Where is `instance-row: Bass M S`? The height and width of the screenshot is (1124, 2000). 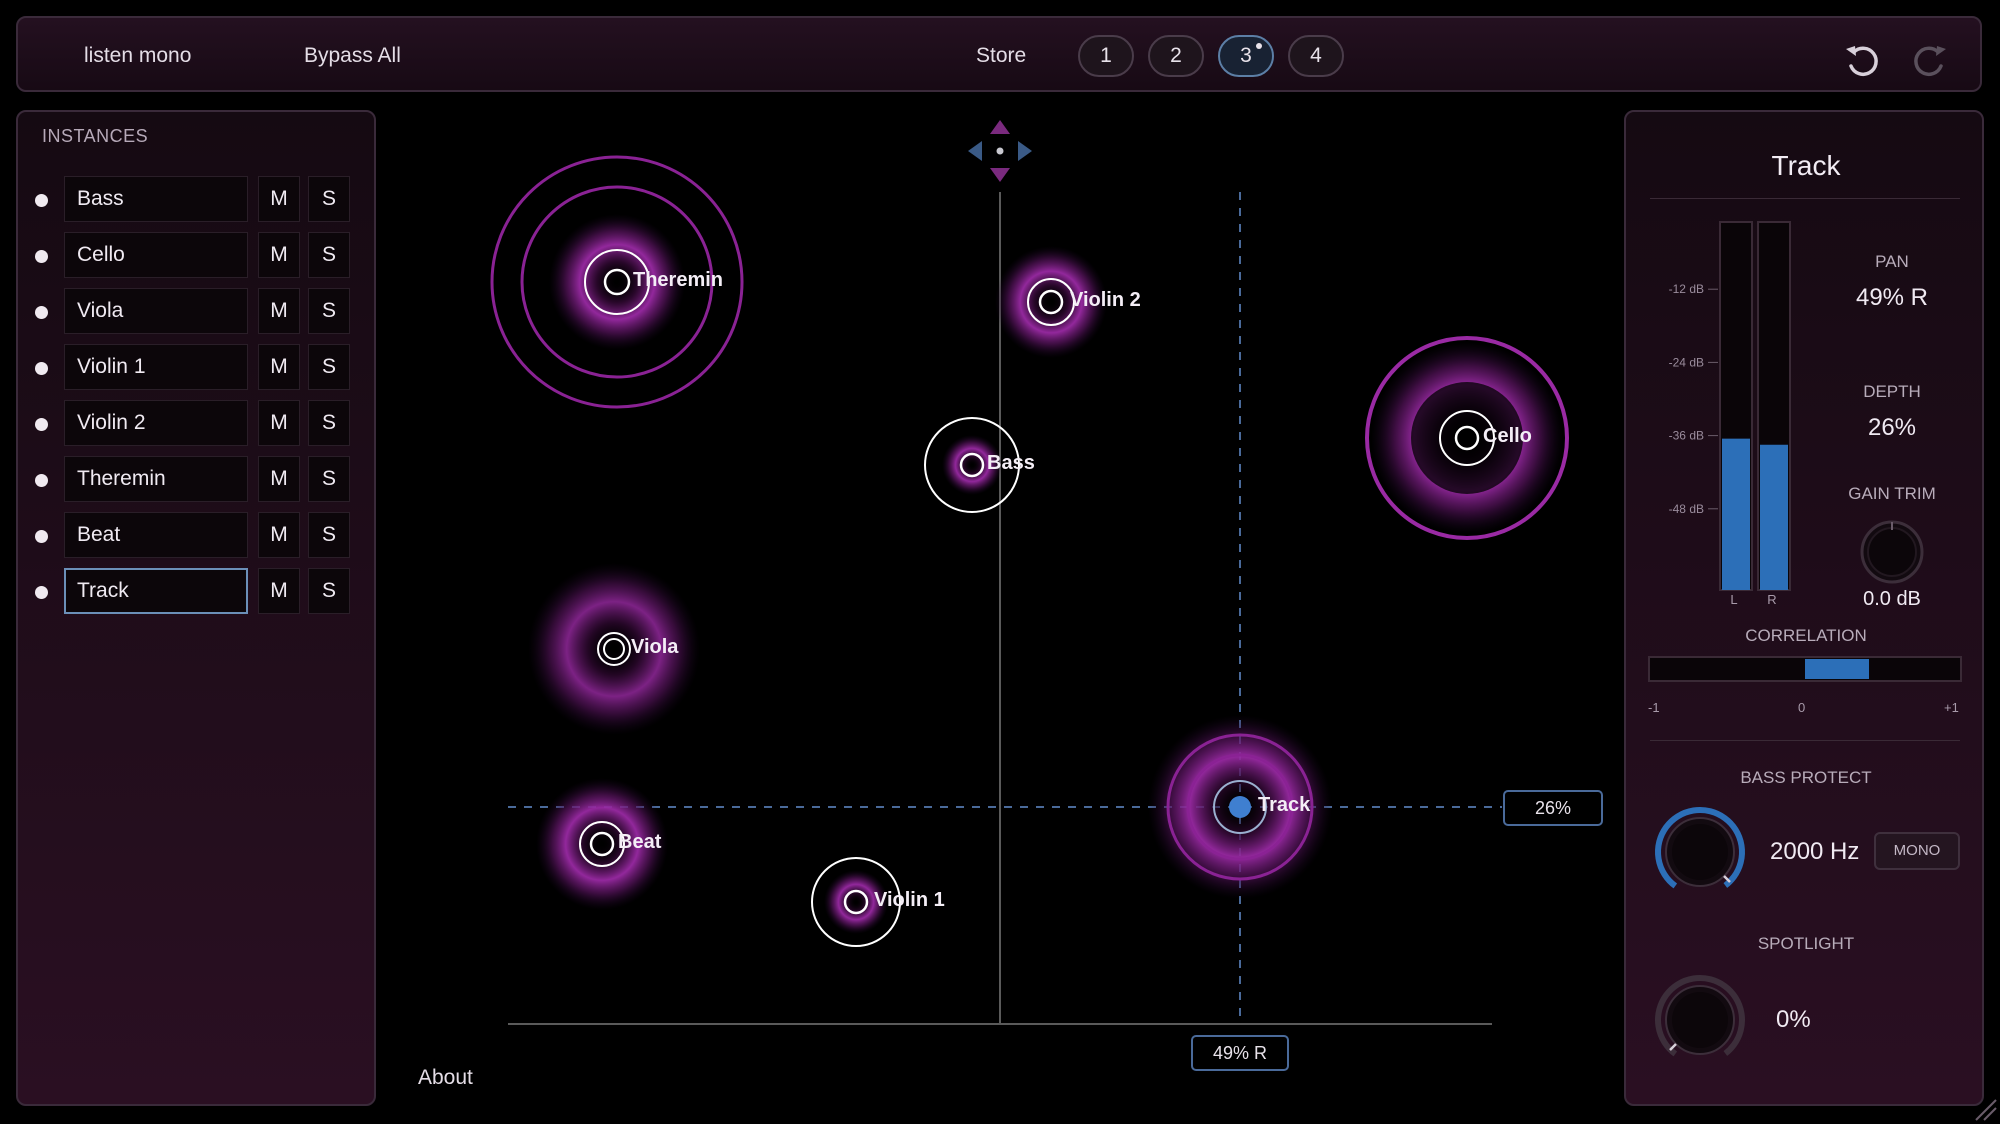 instance-row: Bass M S is located at coordinates (198, 200).